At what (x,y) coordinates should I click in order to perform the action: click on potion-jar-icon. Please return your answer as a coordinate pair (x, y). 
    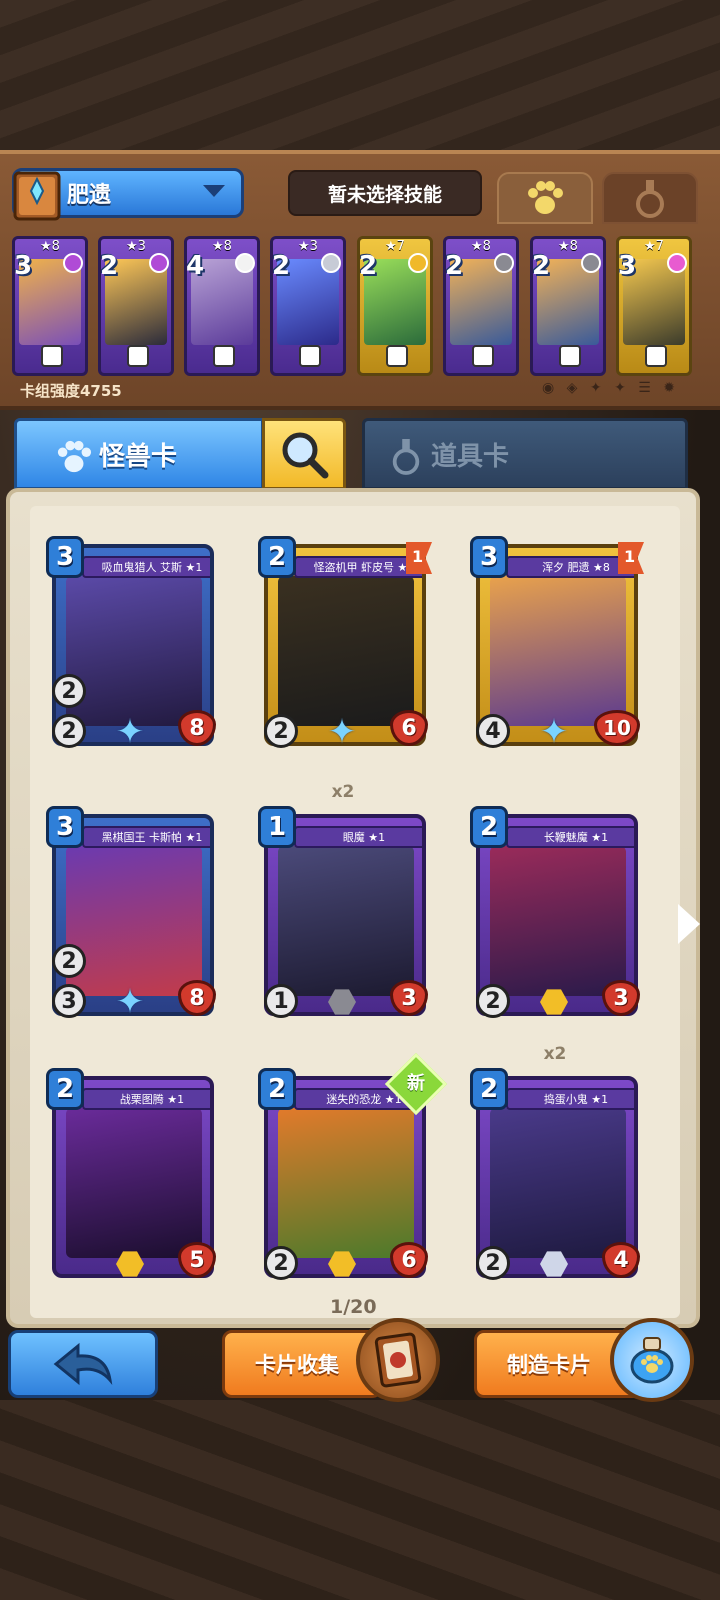
    Looking at the image, I should click on (652, 1360).